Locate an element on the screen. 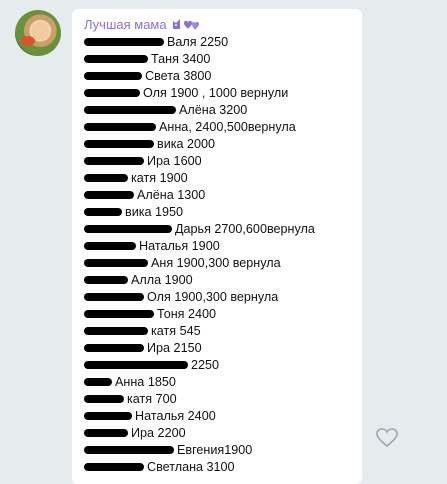 The height and width of the screenshot is (484, 447). line-text: Тоня 2400 is located at coordinates (187, 314).